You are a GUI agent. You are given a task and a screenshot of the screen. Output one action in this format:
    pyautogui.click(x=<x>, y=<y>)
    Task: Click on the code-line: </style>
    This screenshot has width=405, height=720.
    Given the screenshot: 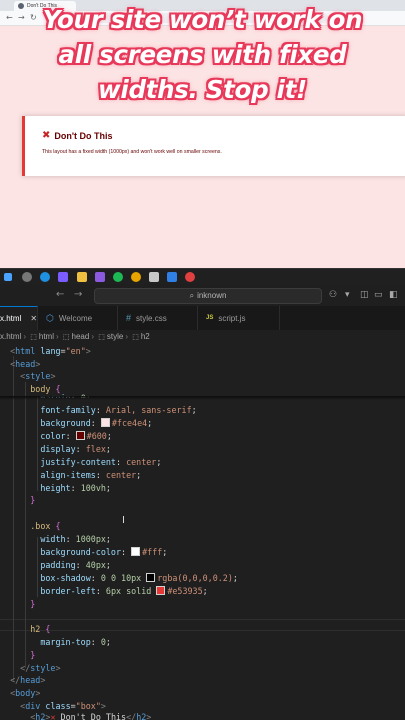 What is the action you would take?
    pyautogui.click(x=30, y=668)
    